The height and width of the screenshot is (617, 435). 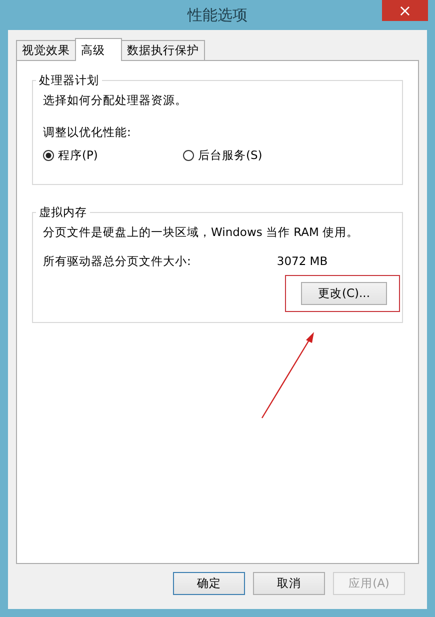 What do you see at coordinates (115, 100) in the screenshot?
I see `description-text: 选择如何分配处理器资源。` at bounding box center [115, 100].